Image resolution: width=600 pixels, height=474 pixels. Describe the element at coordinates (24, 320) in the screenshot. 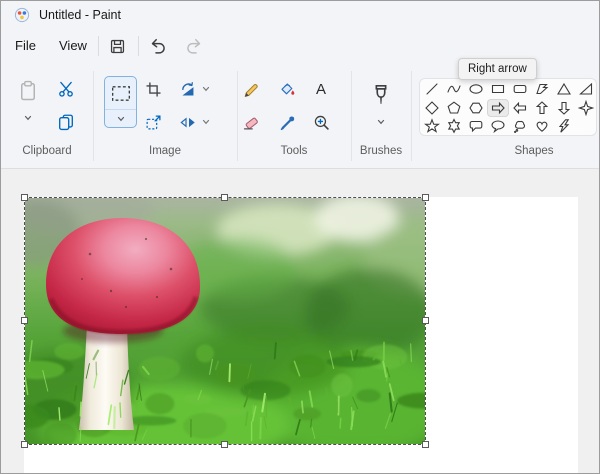

I see `selection-handle-middle-left` at that location.